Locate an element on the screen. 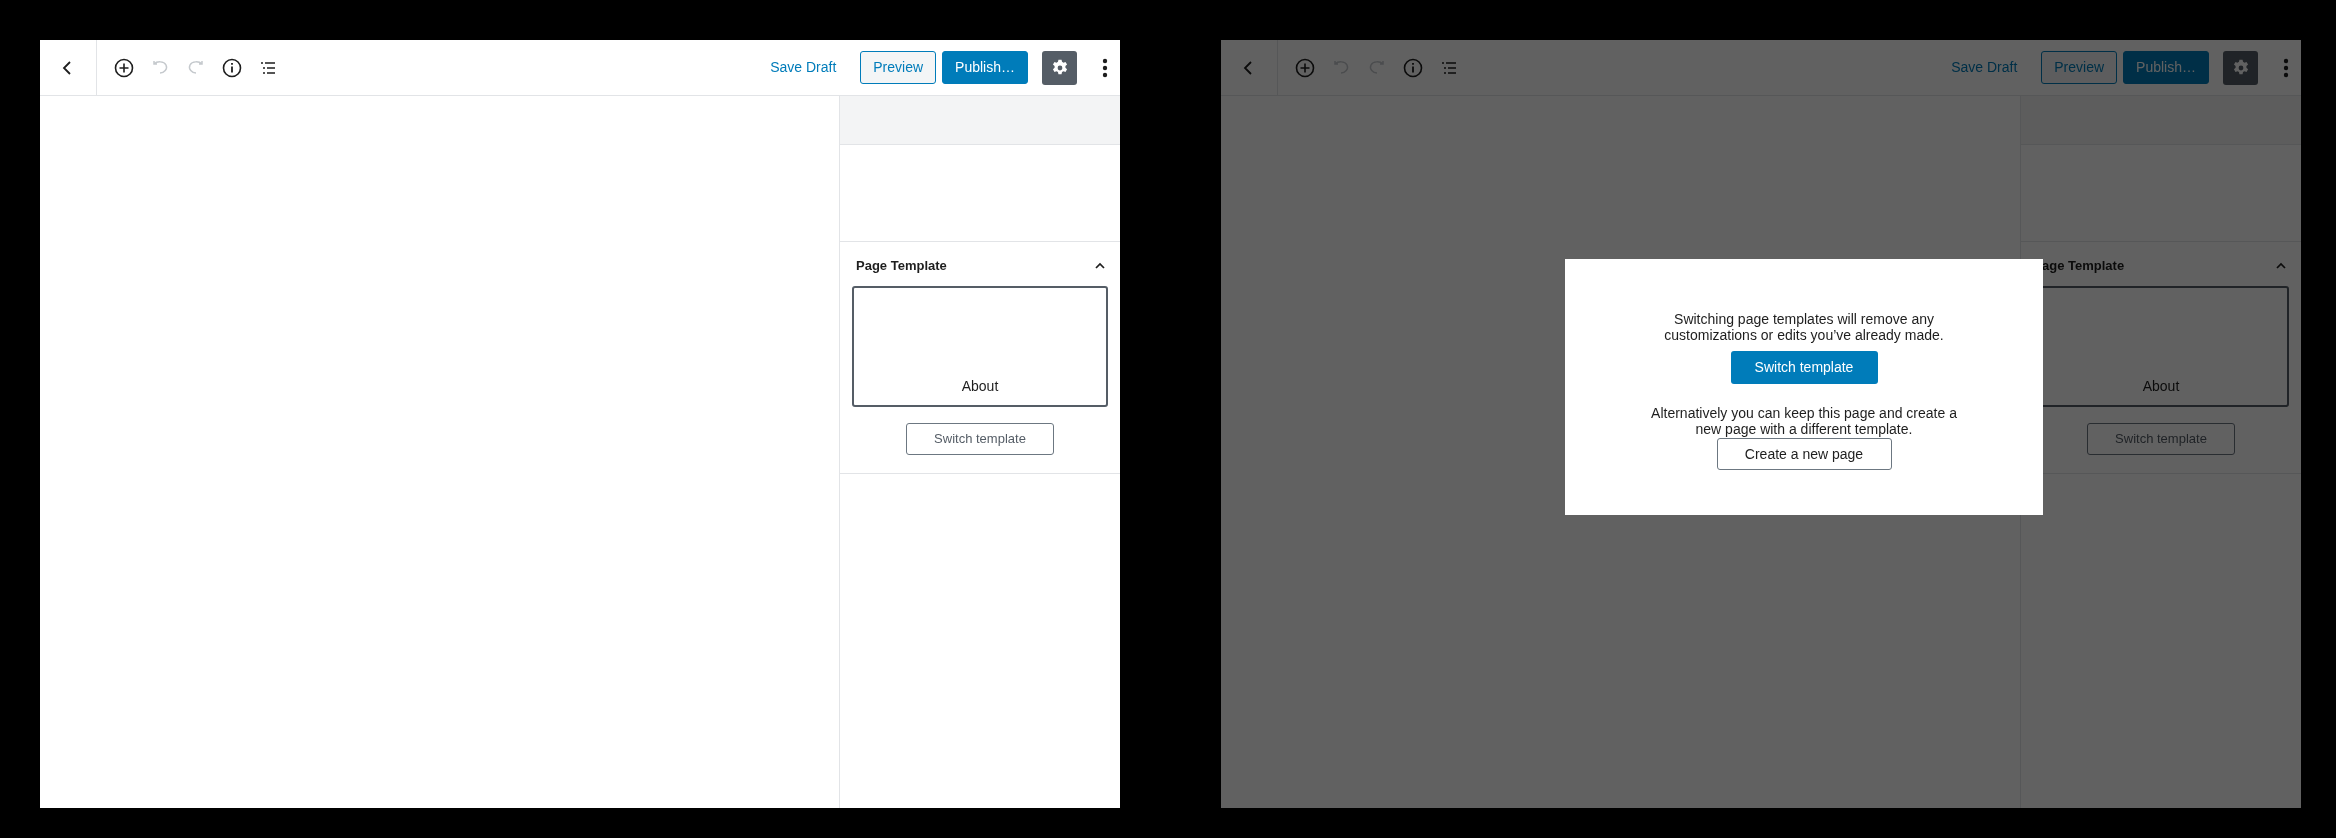 This screenshot has height=838, width=2336. panel-title: age Template is located at coordinates (2083, 266).